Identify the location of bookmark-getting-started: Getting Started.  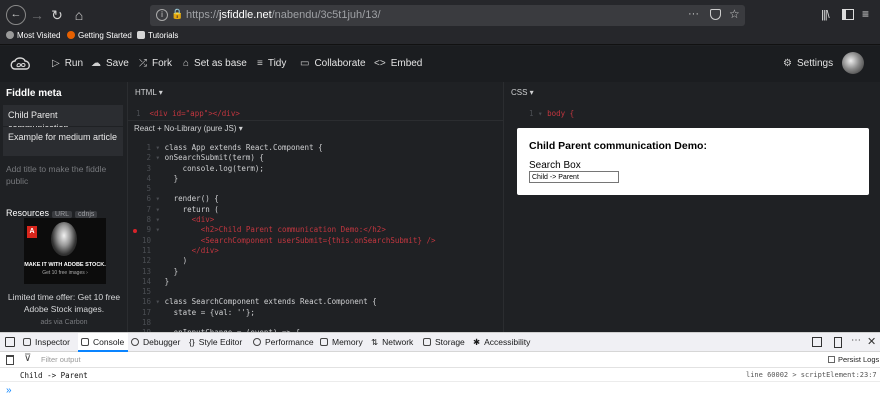
(99, 35).